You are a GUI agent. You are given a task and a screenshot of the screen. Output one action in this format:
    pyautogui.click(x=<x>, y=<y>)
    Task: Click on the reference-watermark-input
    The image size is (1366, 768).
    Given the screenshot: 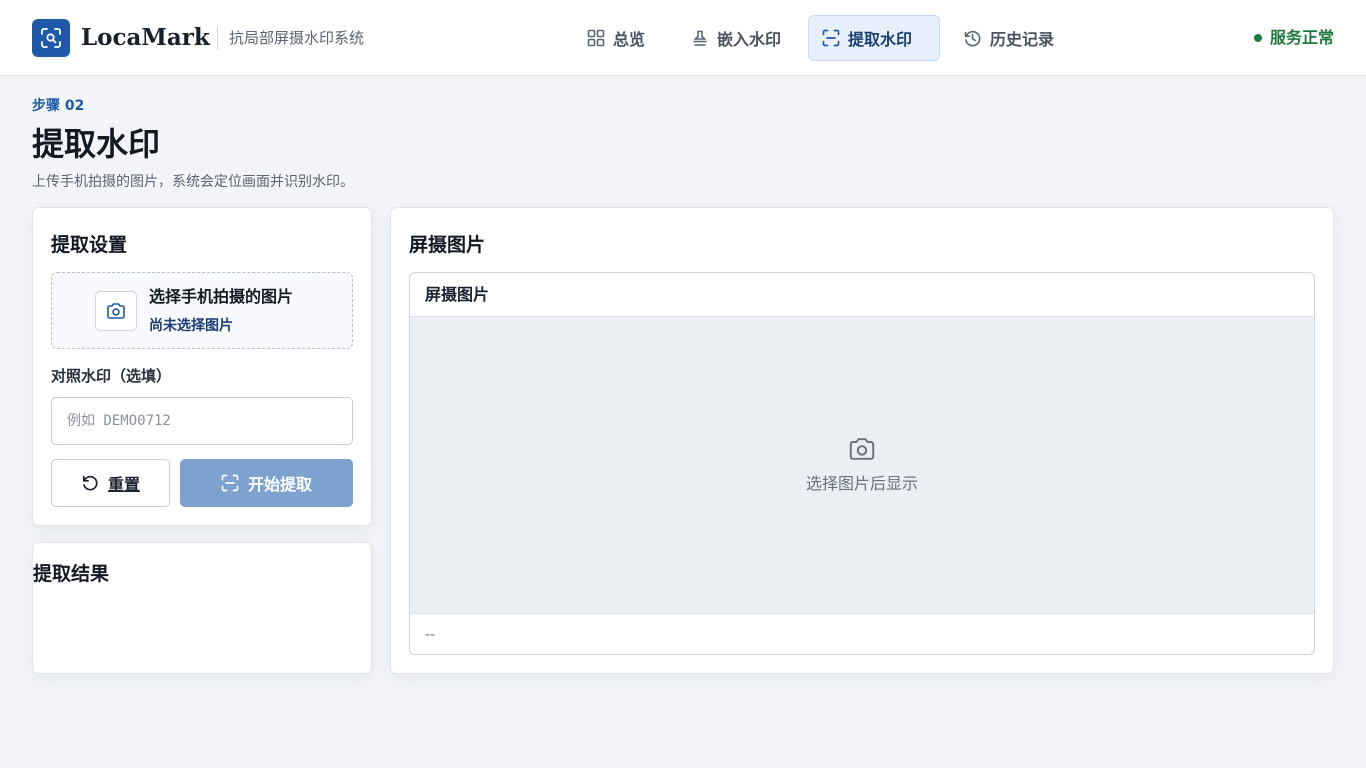 What is the action you would take?
    pyautogui.click(x=202, y=421)
    